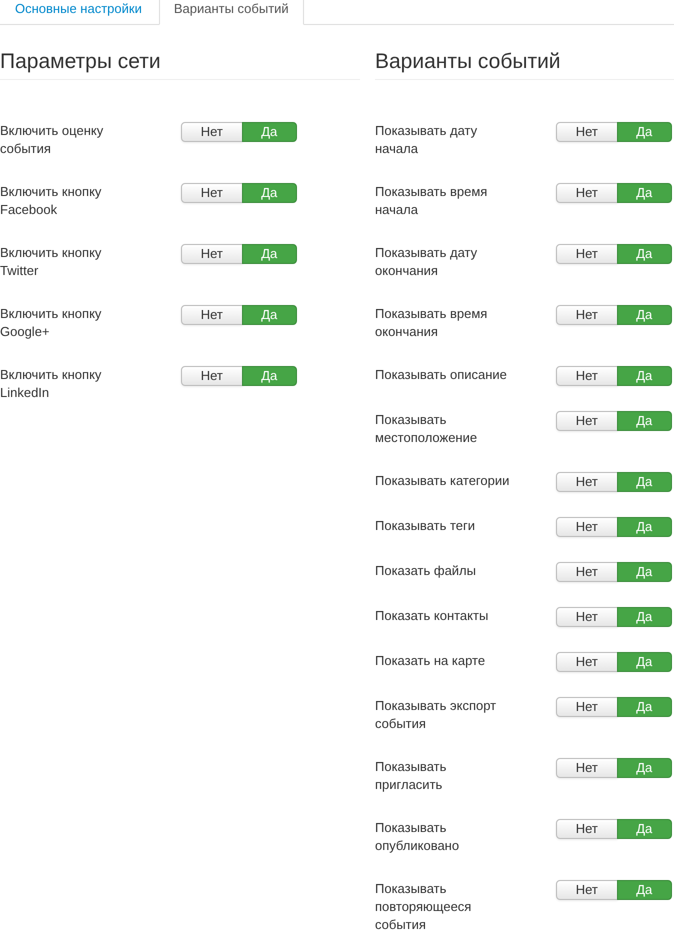 This screenshot has width=674, height=942. What do you see at coordinates (425, 526) in the screenshot?
I see `setting-label: Показывать теги` at bounding box center [425, 526].